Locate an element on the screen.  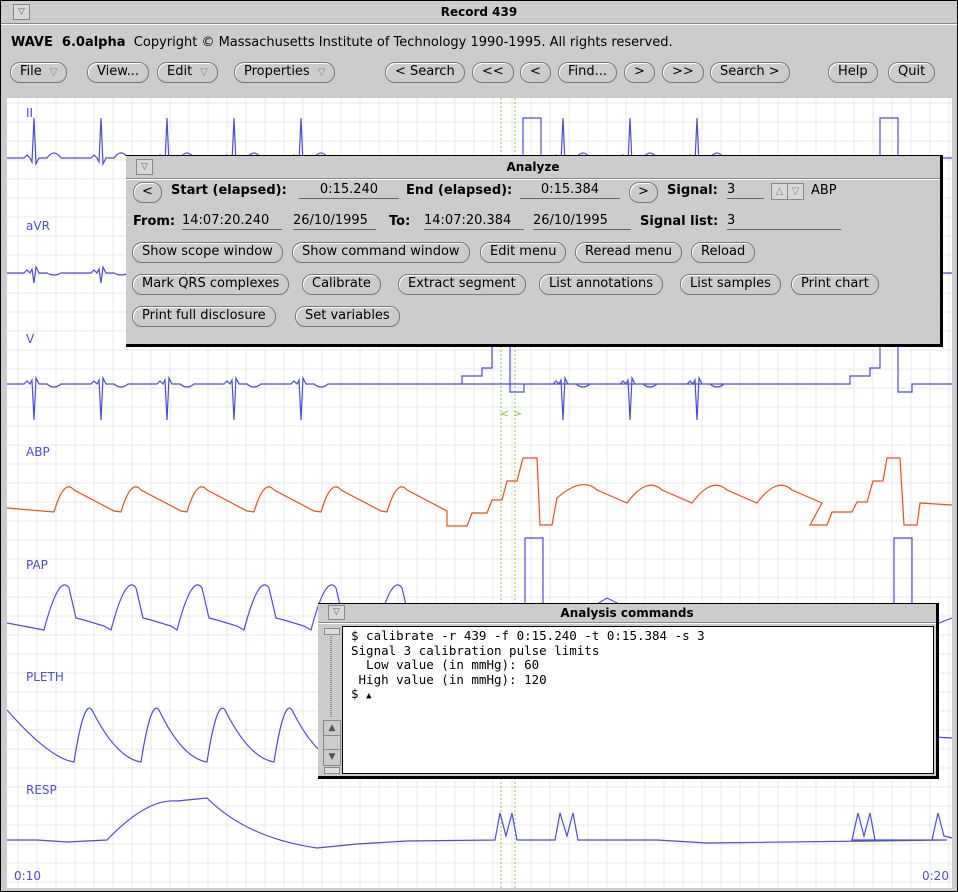
button-label: Show scope window is located at coordinates (207, 251).